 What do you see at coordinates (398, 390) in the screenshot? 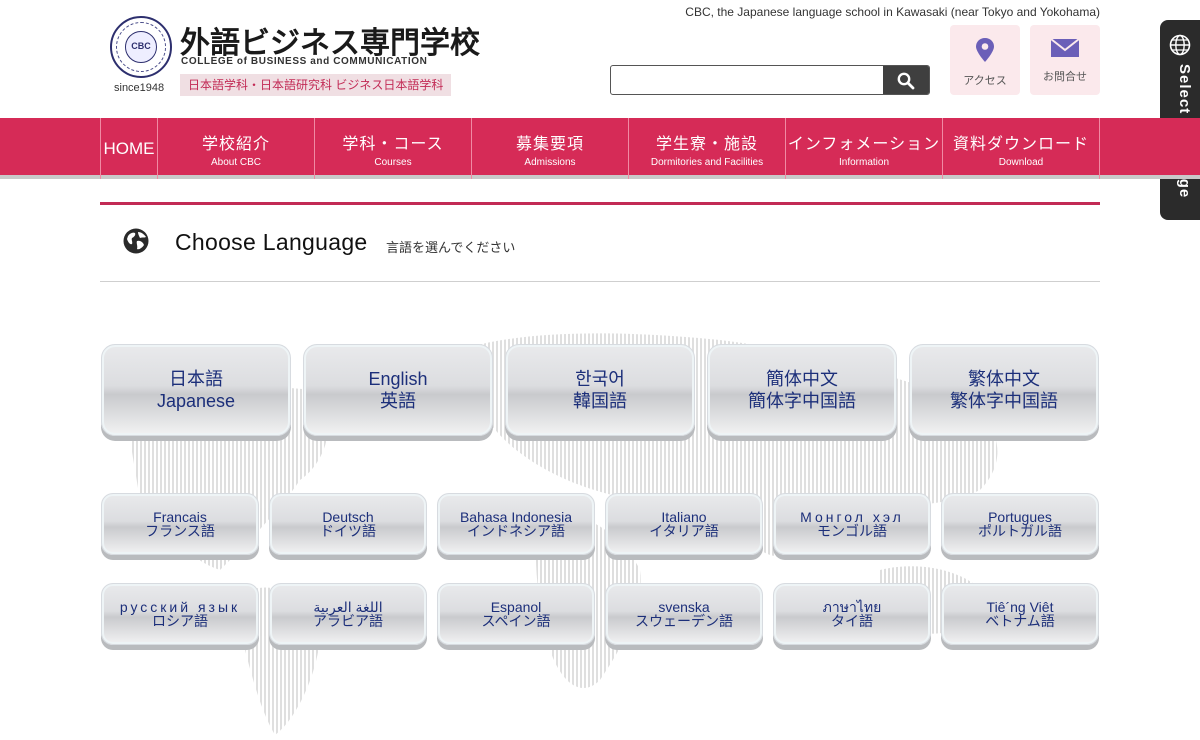
I see `lang-button-english: English 英語` at bounding box center [398, 390].